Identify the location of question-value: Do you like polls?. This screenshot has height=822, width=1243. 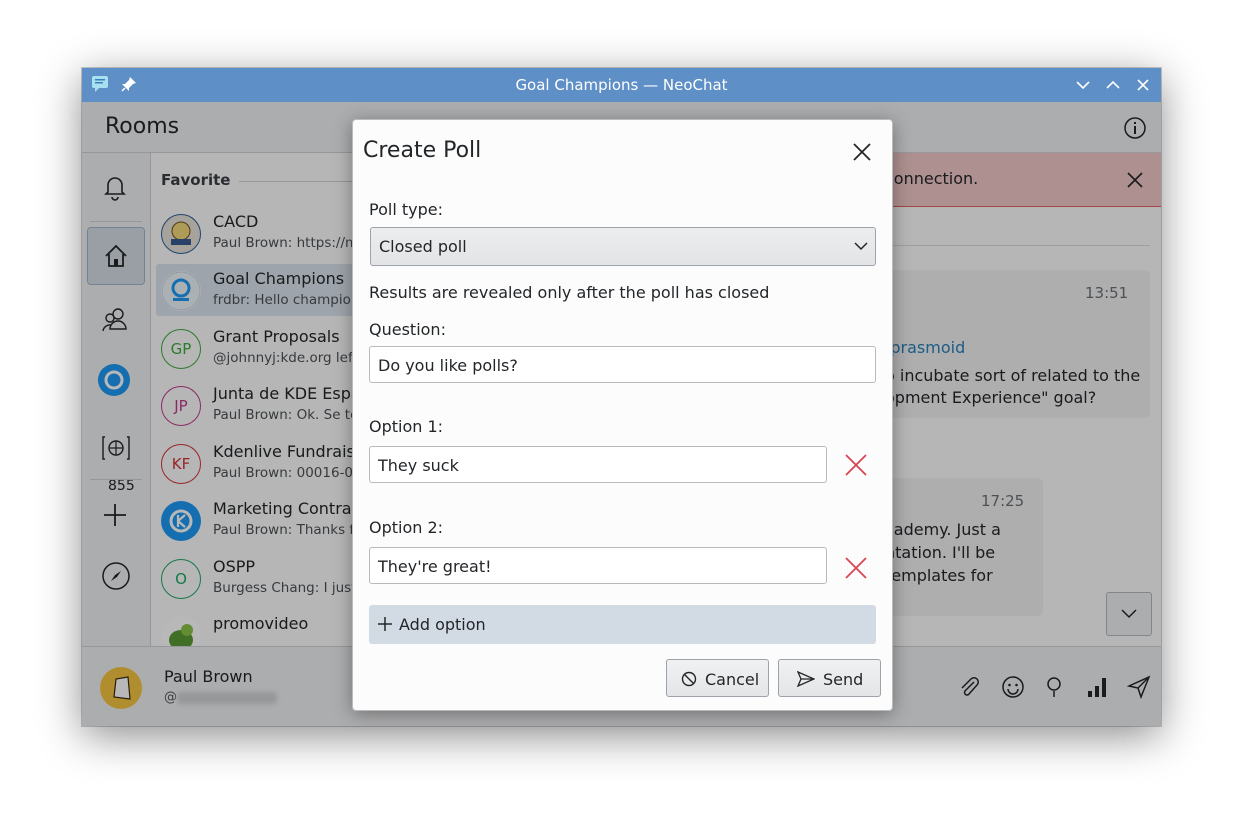
(448, 365).